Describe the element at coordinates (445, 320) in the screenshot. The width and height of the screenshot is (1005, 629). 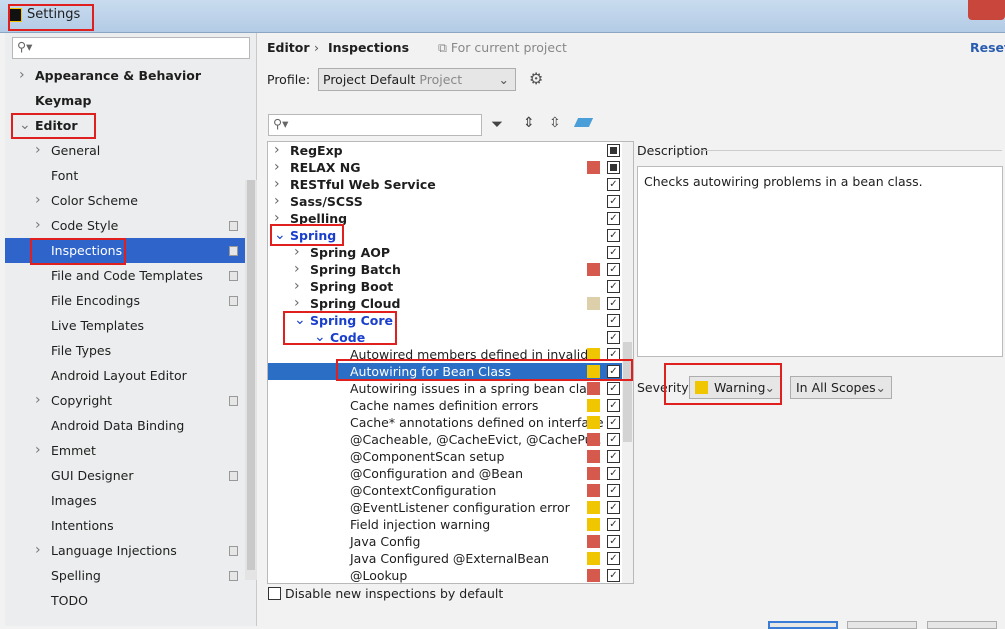
I see `tree-row: ⌄ Spring Core ✓` at that location.